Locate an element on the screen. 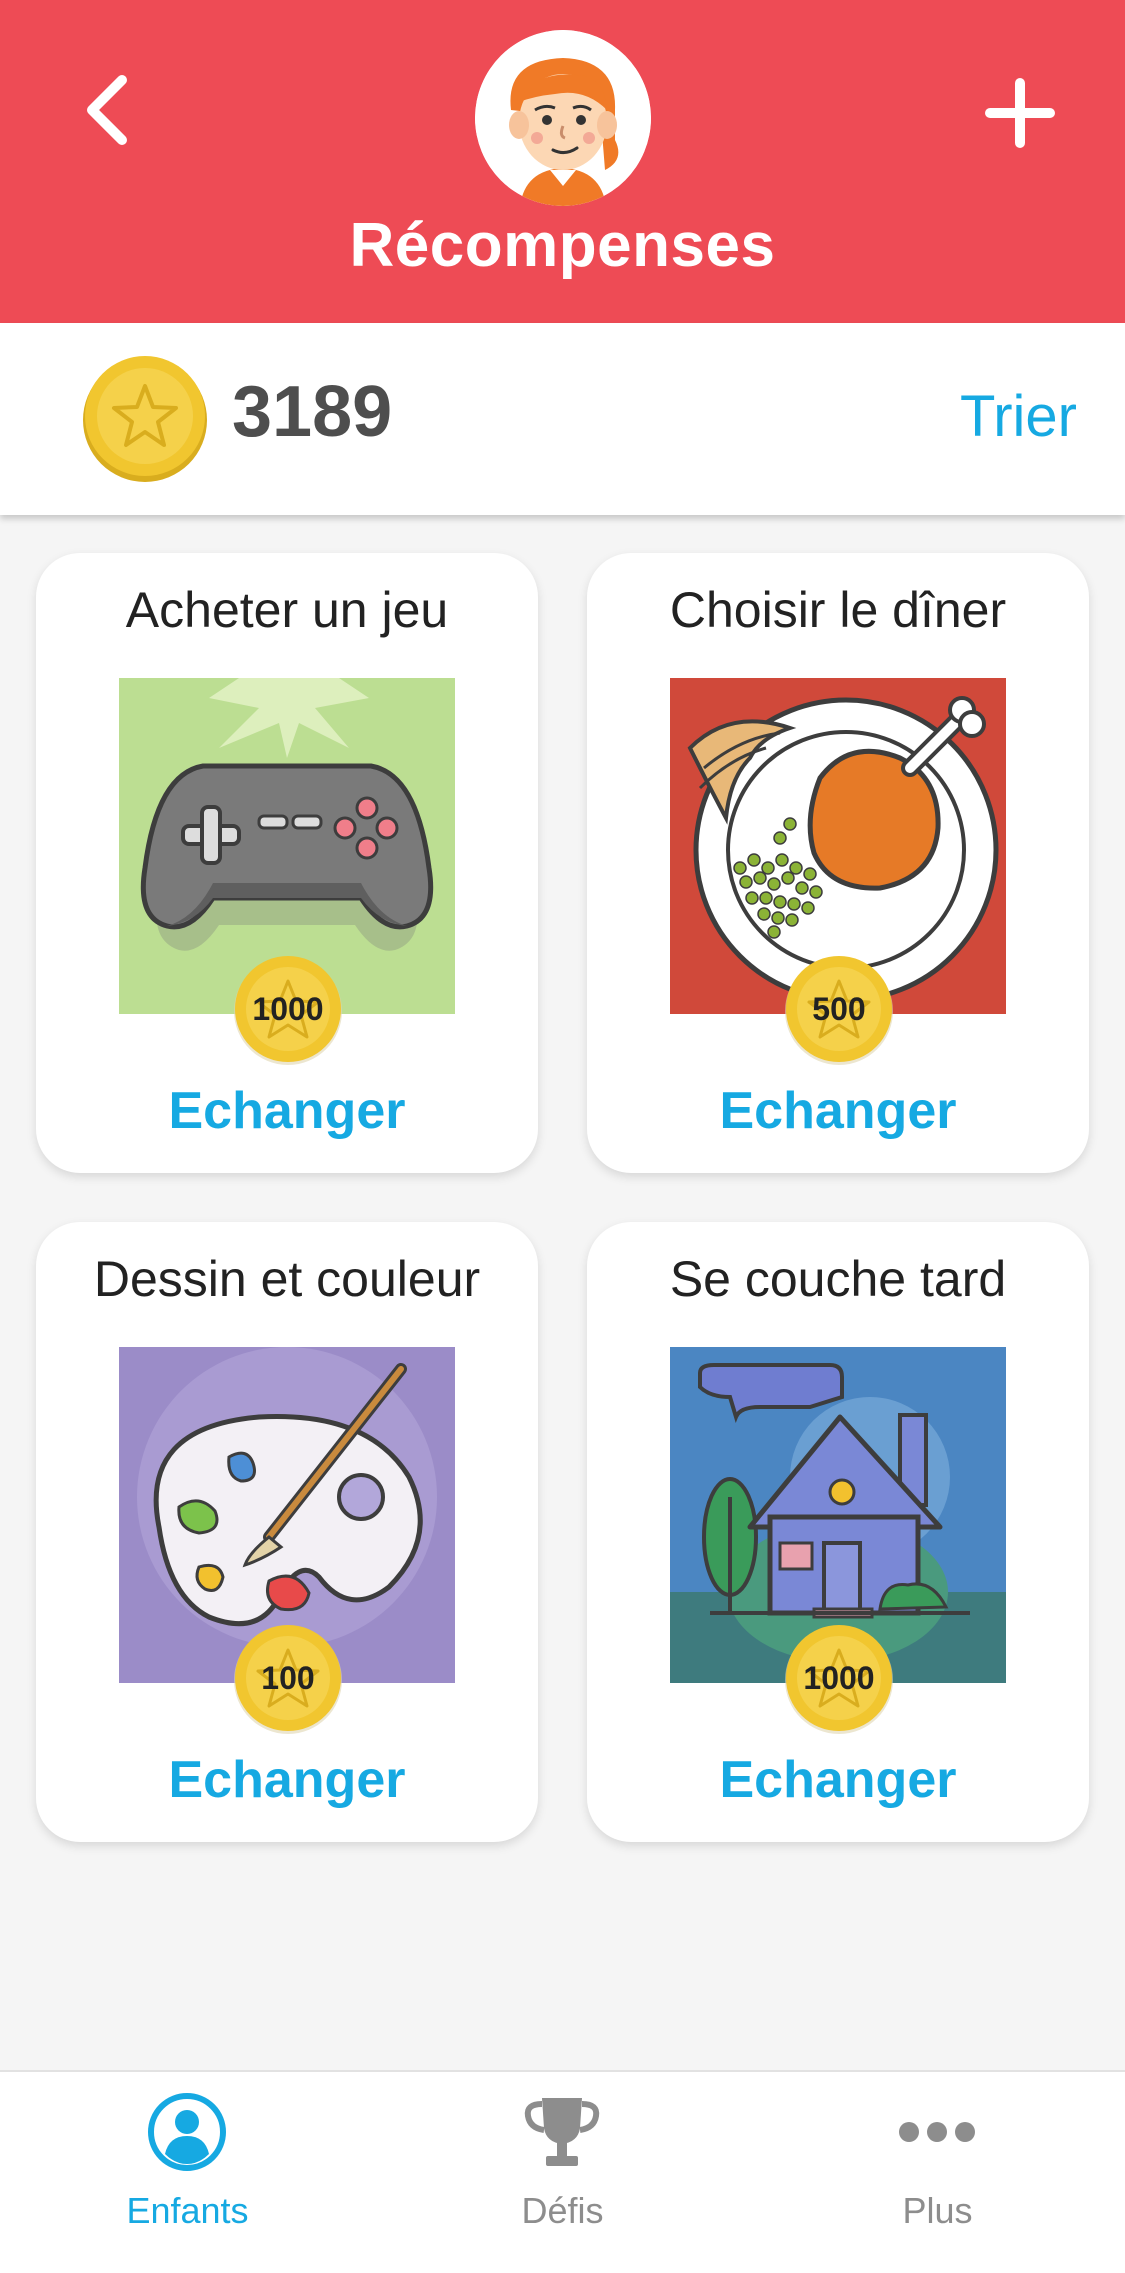  tab-label: Défis is located at coordinates (562, 2210).